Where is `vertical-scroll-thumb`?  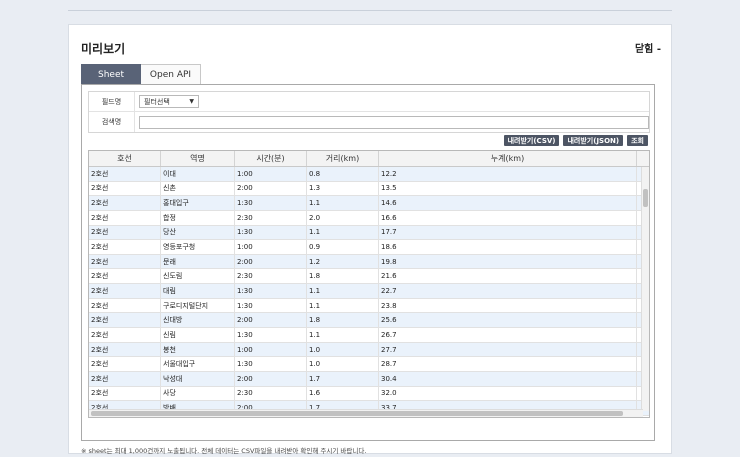
vertical-scroll-thumb is located at coordinates (645, 198).